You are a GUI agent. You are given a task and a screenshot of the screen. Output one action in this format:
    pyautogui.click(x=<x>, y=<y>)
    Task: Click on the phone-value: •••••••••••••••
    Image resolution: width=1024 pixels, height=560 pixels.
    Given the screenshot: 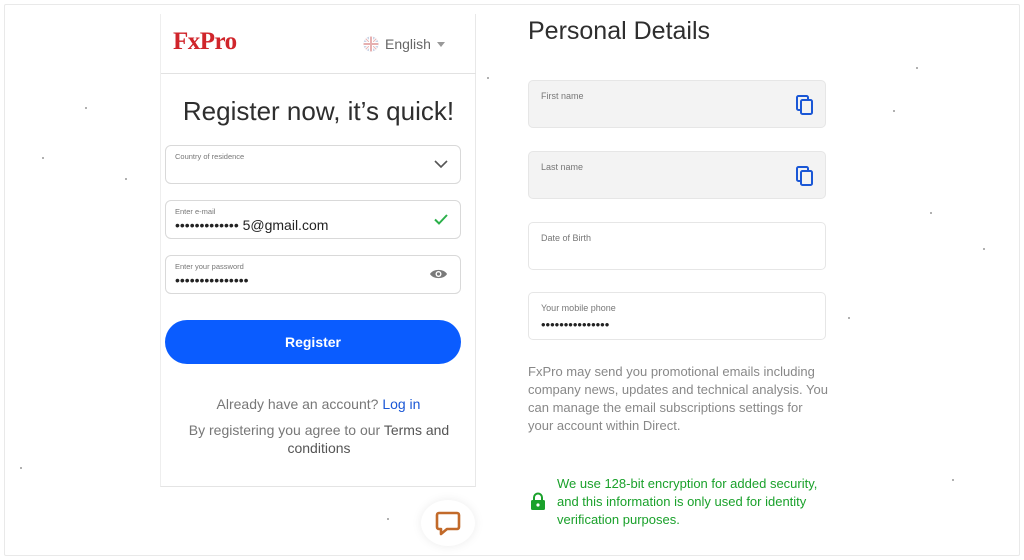 What is the action you would take?
    pyautogui.click(x=575, y=324)
    